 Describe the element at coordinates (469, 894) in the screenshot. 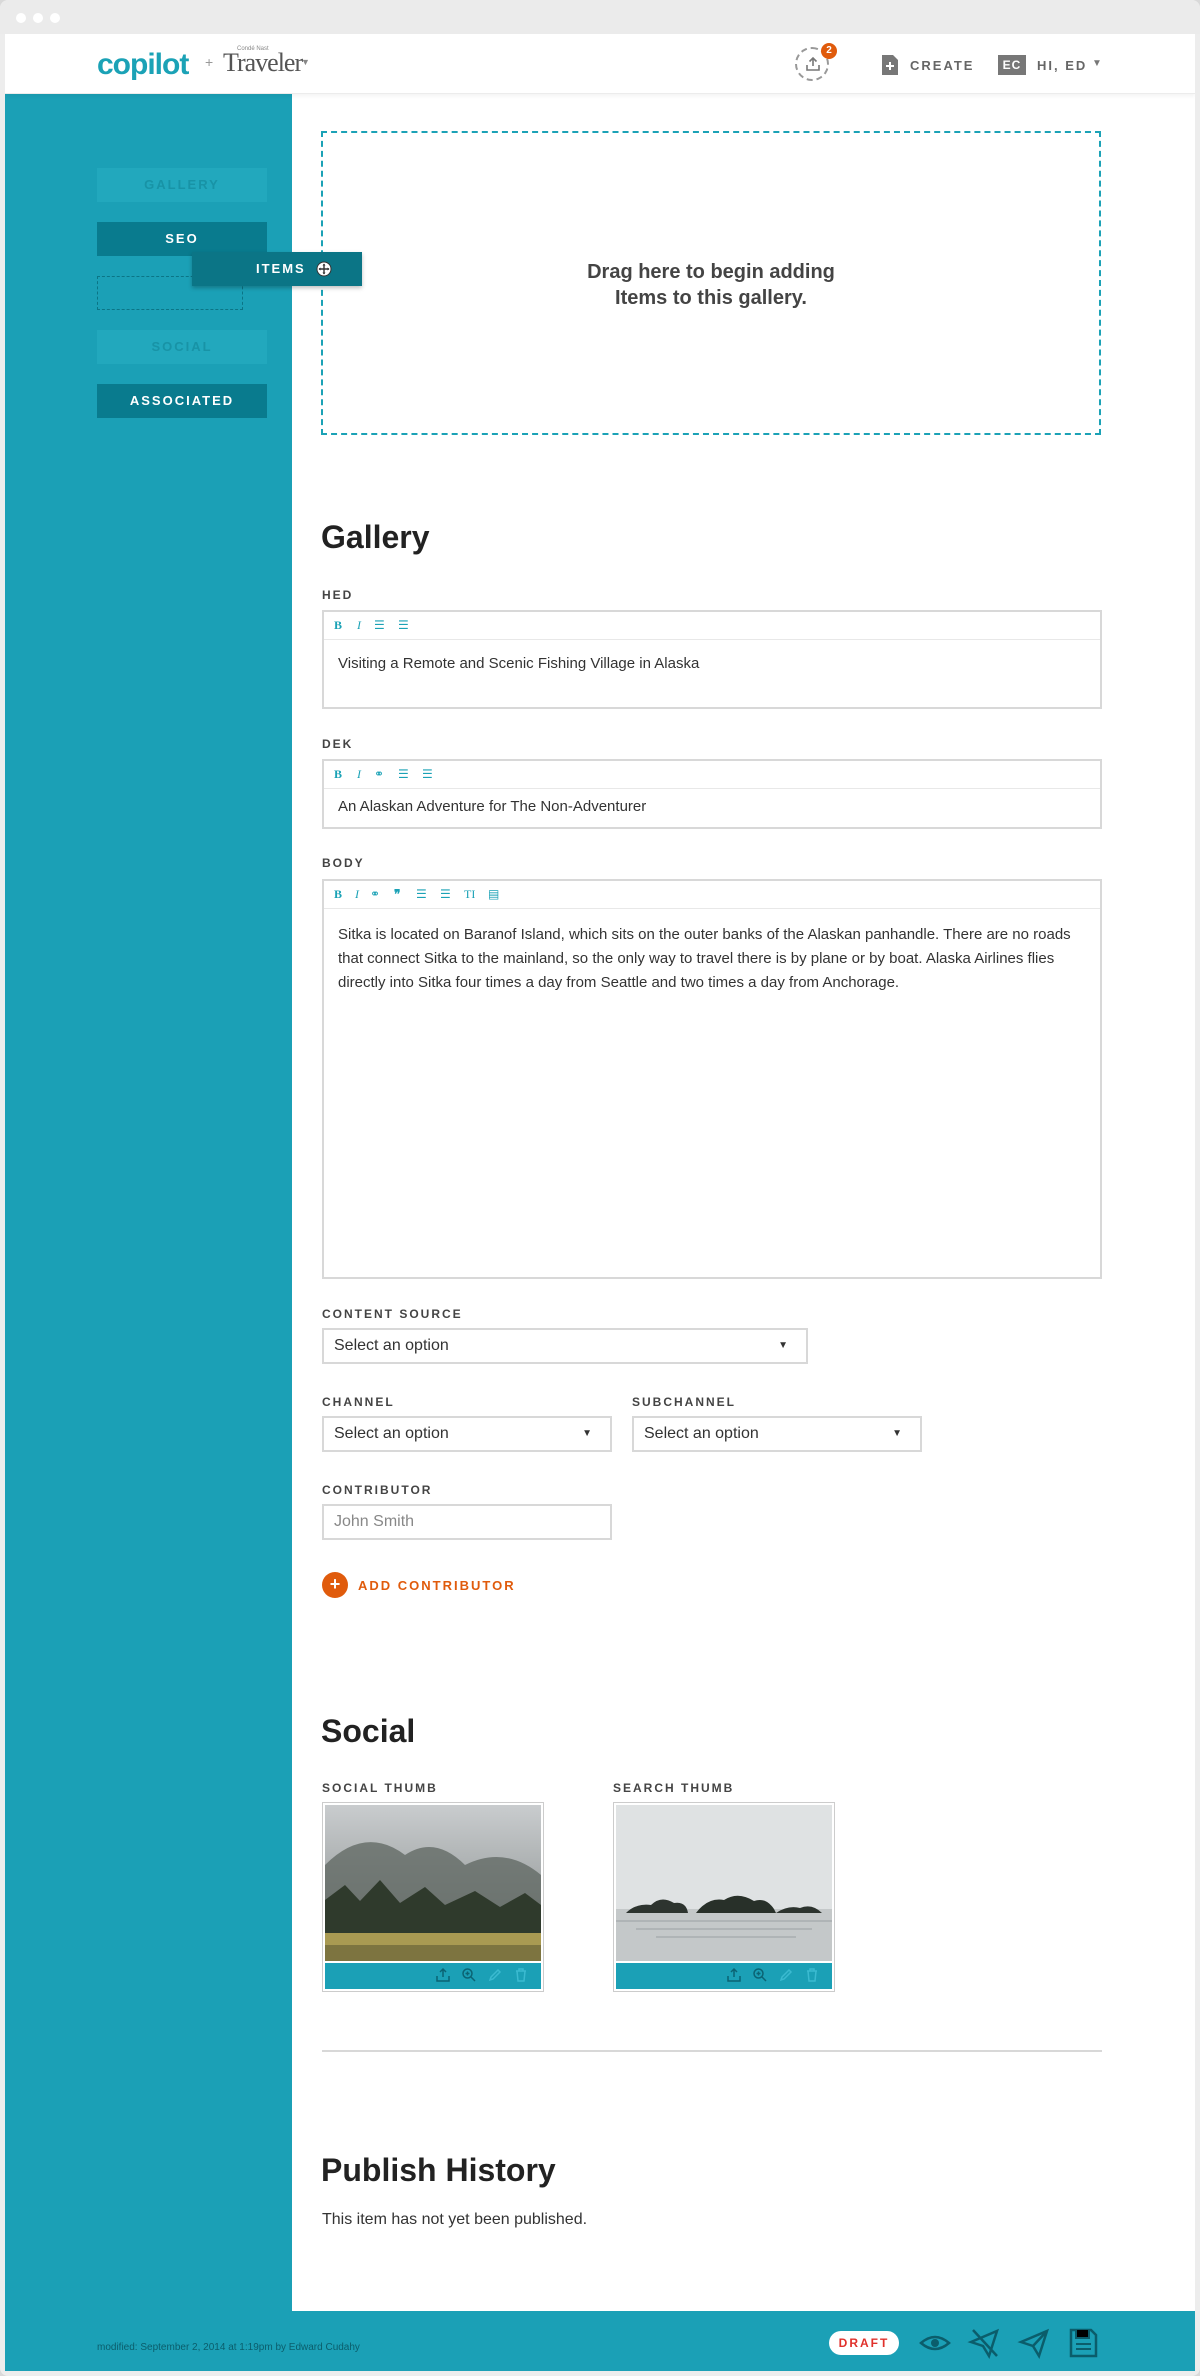

I see `text-style-icon: TI` at that location.